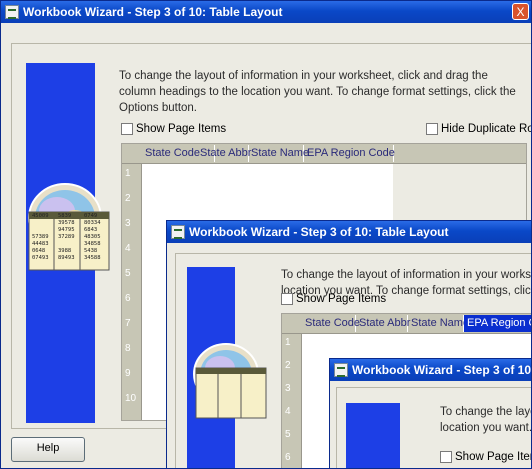  What do you see at coordinates (91, 230) in the screenshot?
I see `art-number: 6843` at bounding box center [91, 230].